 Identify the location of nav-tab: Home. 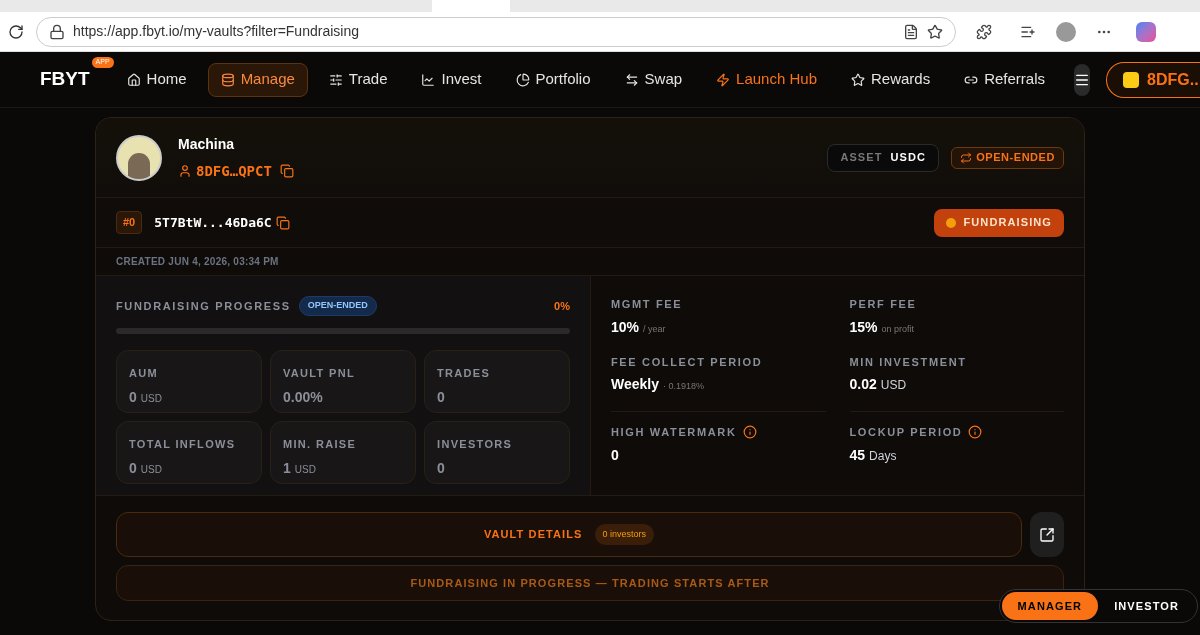
(156, 79).